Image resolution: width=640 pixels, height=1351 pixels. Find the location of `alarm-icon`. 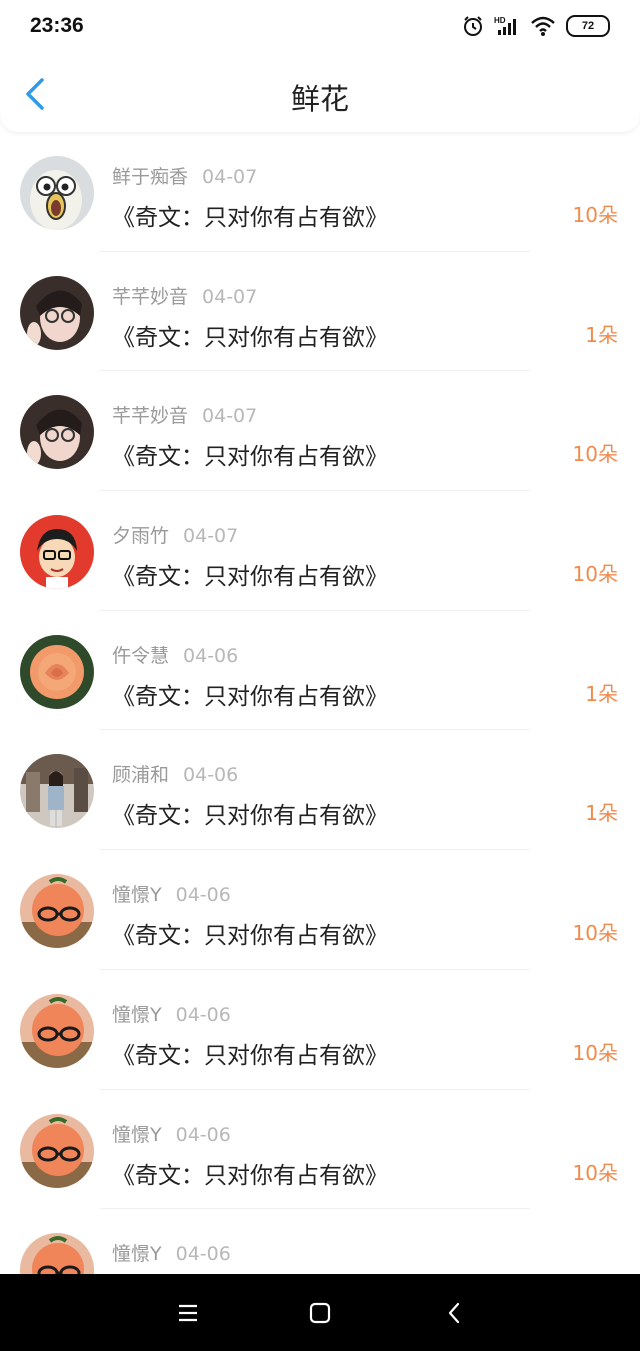

alarm-icon is located at coordinates (473, 26).